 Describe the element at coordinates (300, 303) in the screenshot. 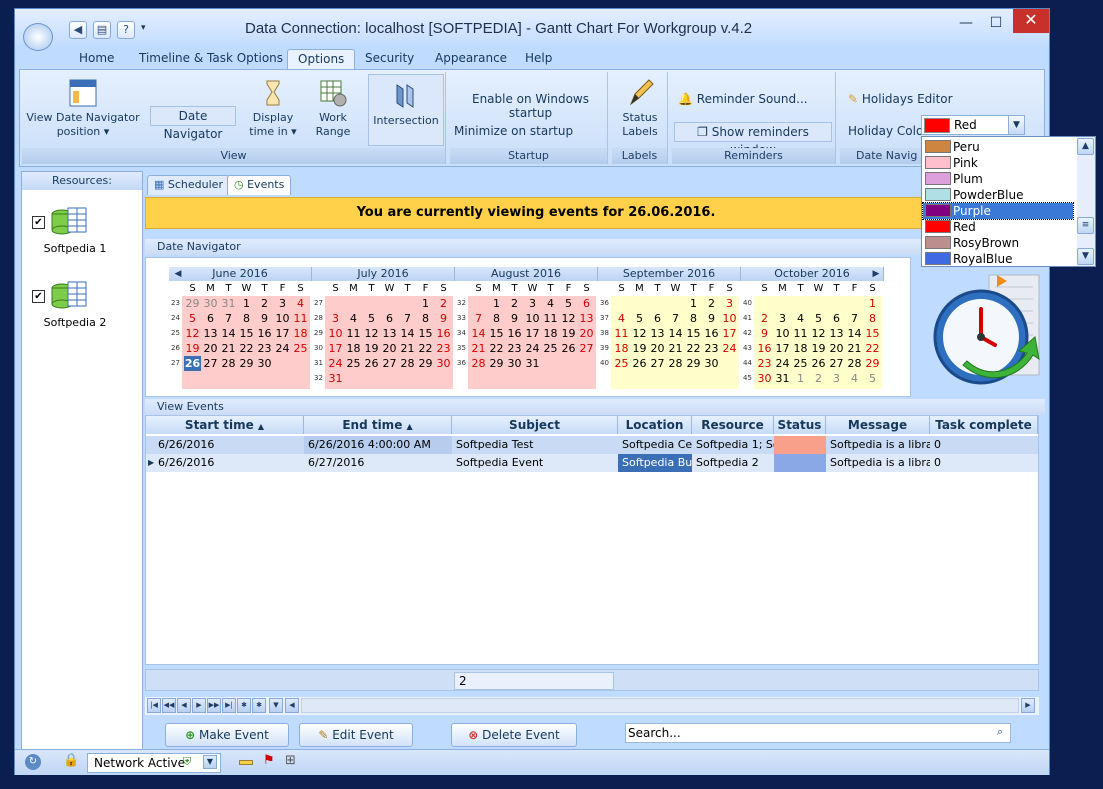

I see `calendar-day: 4` at that location.